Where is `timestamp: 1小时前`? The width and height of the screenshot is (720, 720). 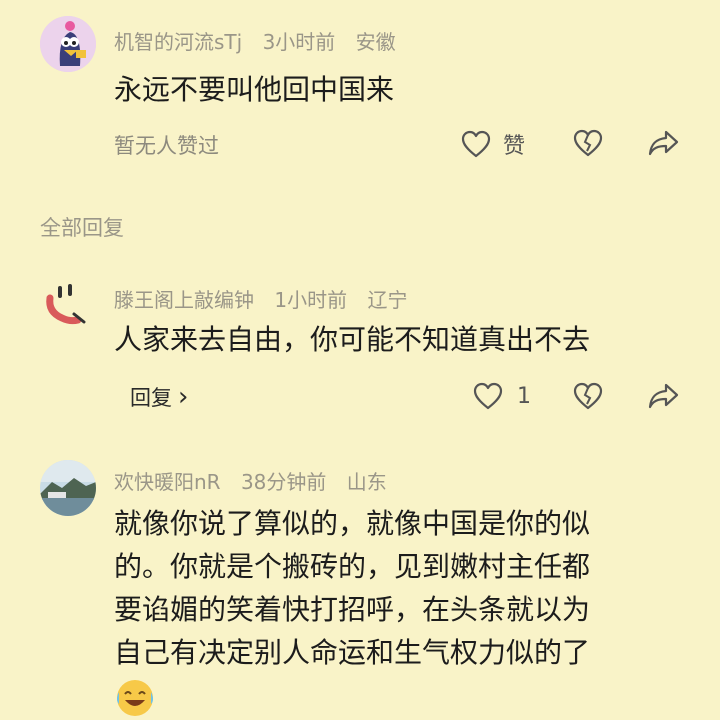 timestamp: 1小时前 is located at coordinates (311, 300).